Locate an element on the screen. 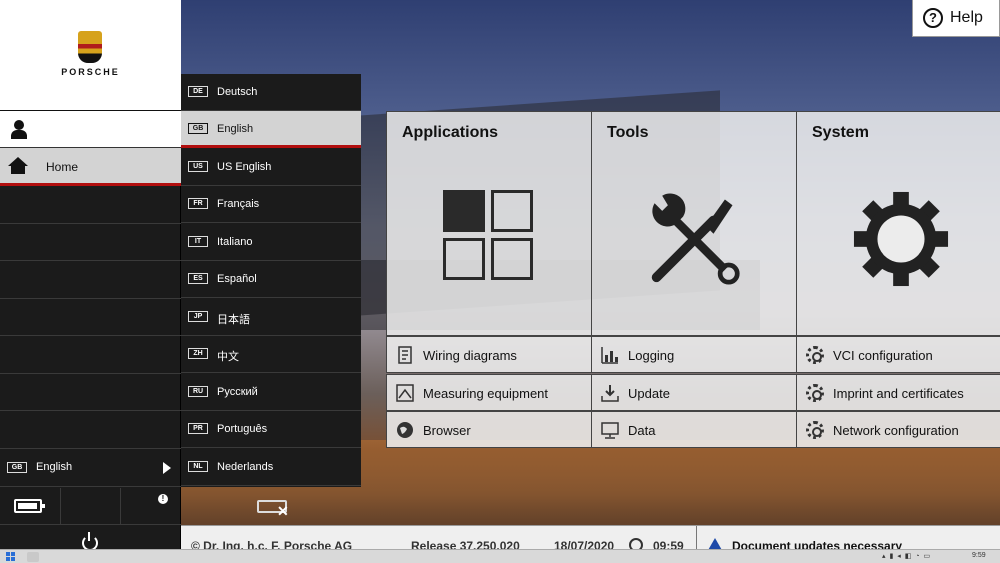  applications-tile: Applications is located at coordinates (489, 223).